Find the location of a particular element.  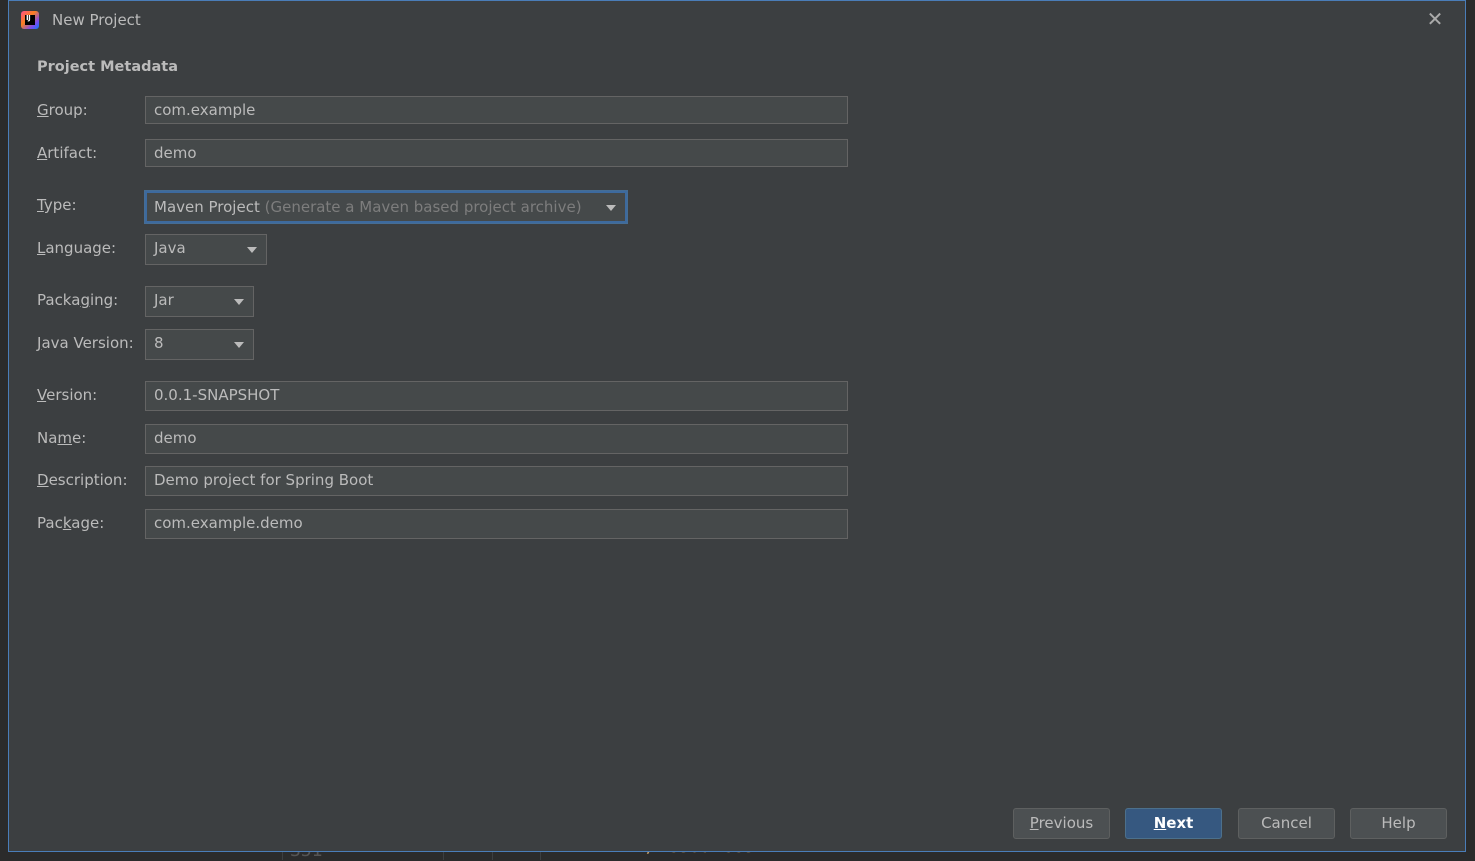

type-hint: (Generate a Maven based project archive) is located at coordinates (423, 207).